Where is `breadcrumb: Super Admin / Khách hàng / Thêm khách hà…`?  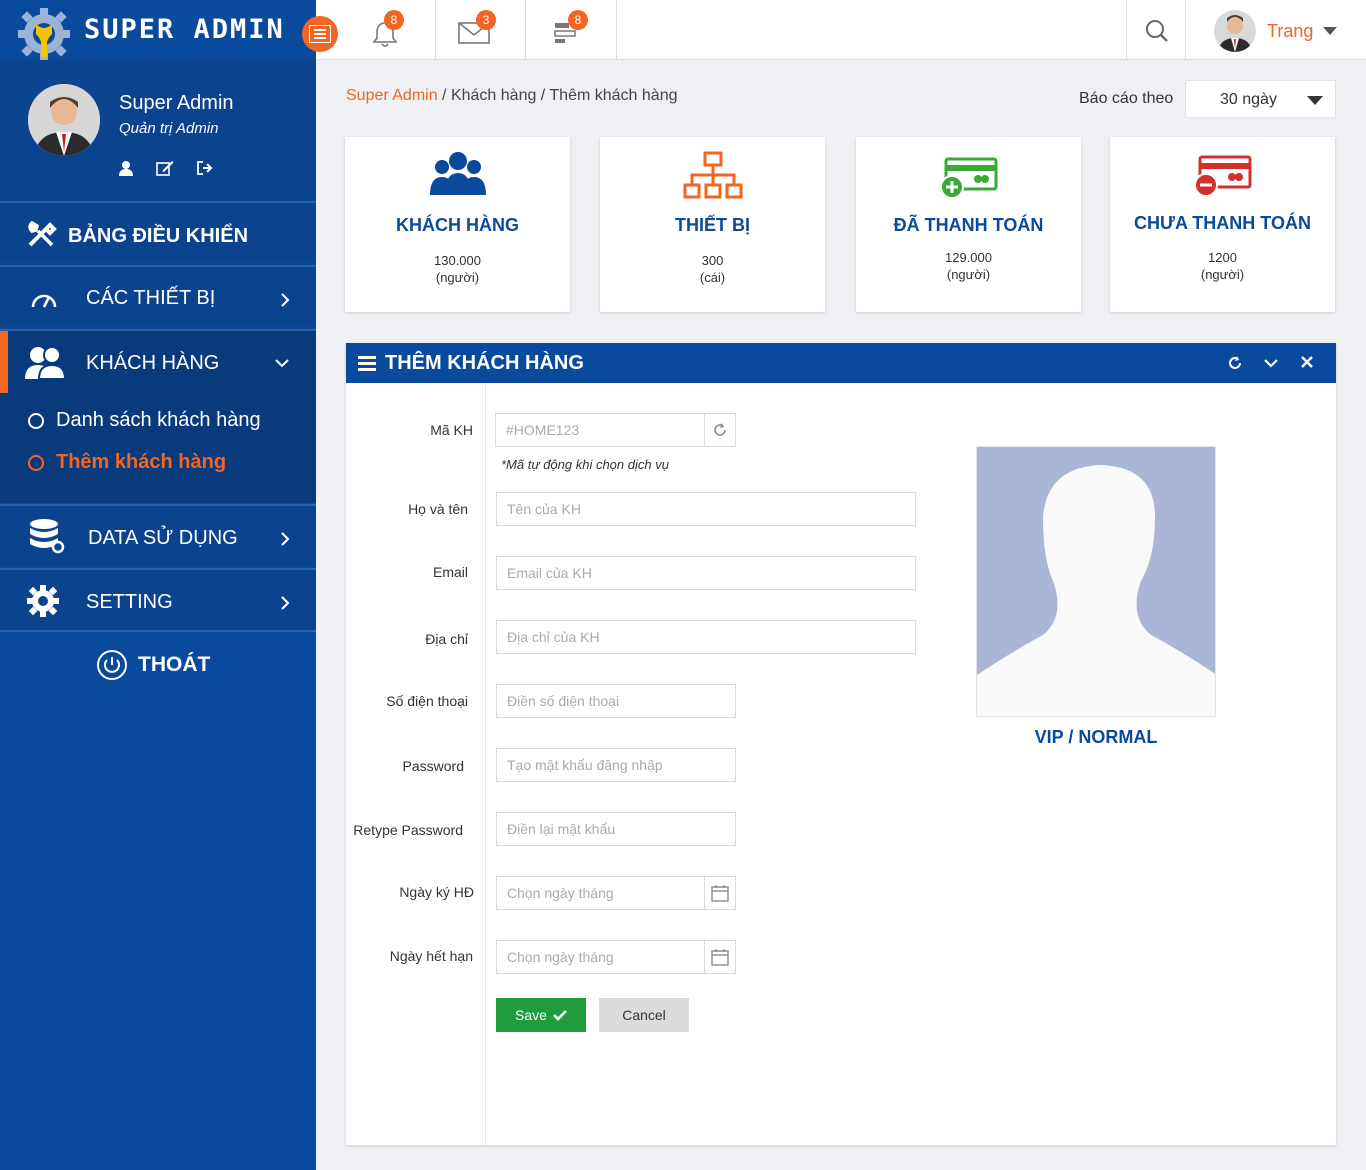 breadcrumb: Super Admin / Khách hàng / Thêm khách hà… is located at coordinates (511, 96).